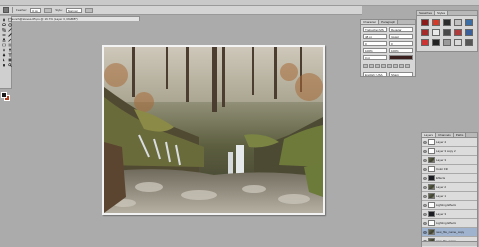  What do you see at coordinates (426, 13) in the screenshot?
I see `tab-swatches: Swatches` at bounding box center [426, 13].